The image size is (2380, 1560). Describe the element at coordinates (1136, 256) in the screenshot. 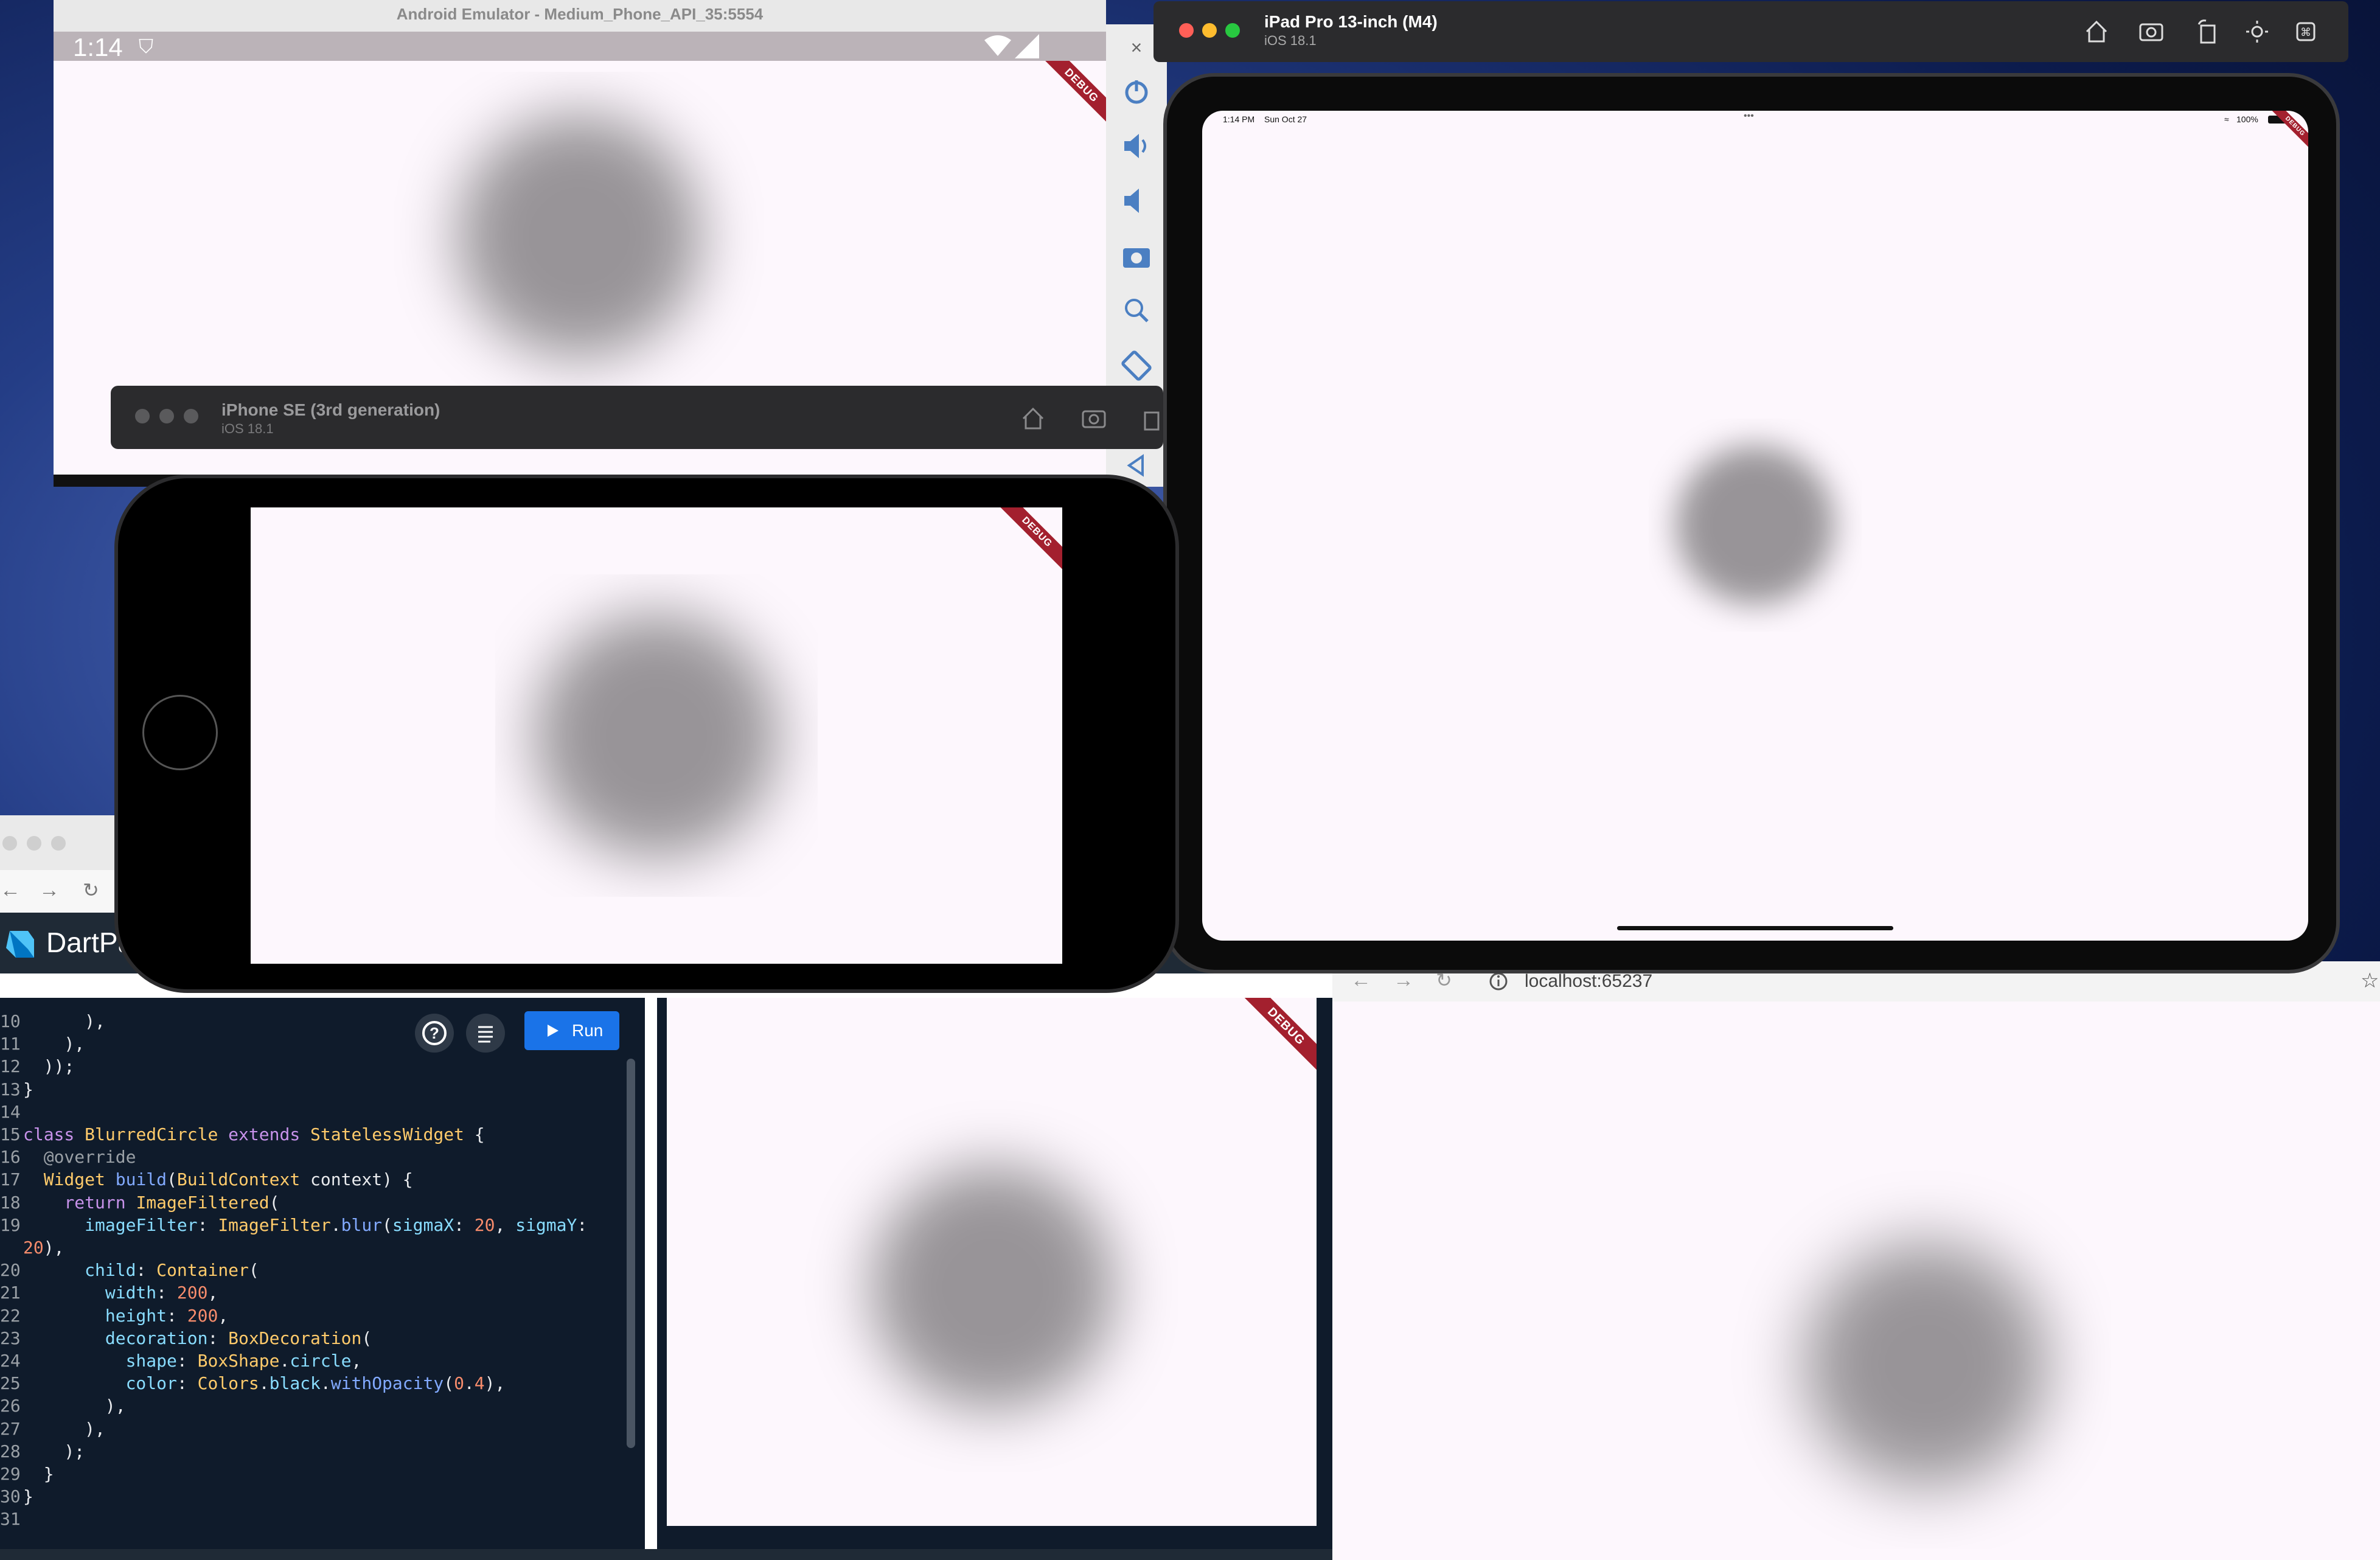

I see `camera-icon` at that location.